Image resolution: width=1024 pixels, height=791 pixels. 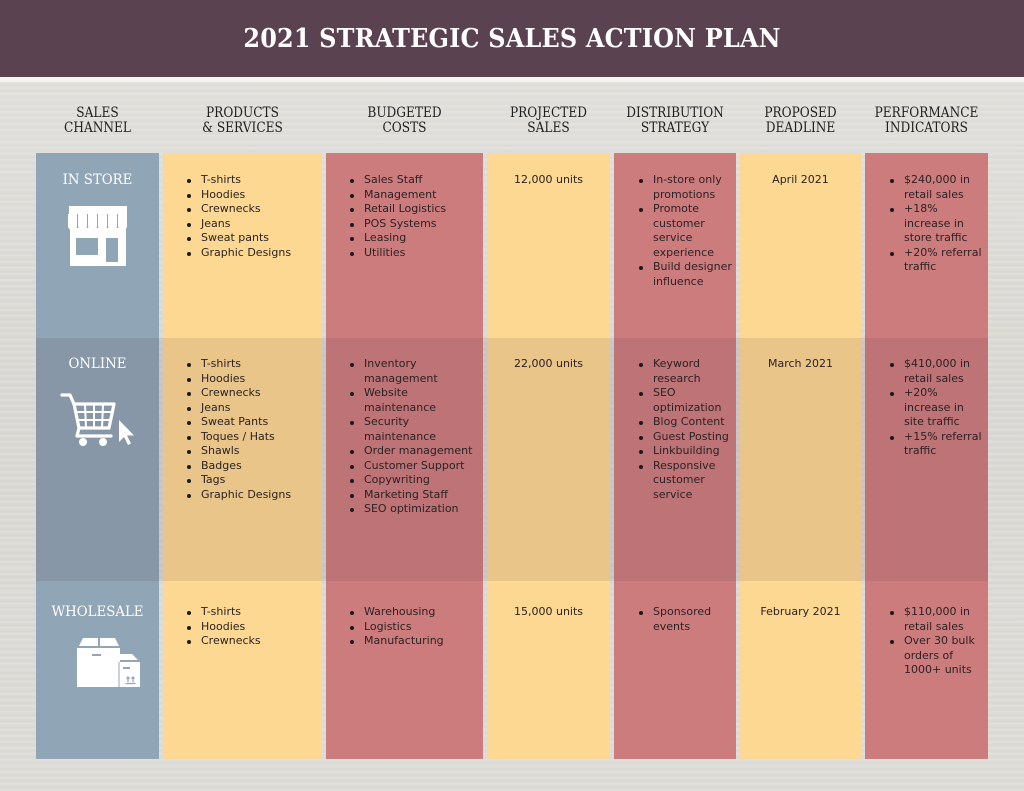 I want to click on header-line: PROPOSED, so click(x=800, y=113).